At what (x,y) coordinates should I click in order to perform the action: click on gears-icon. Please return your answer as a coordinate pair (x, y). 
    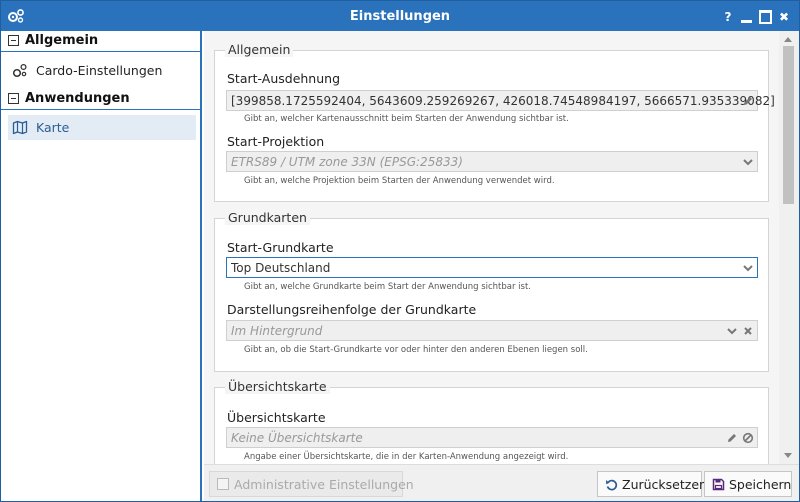
    Looking at the image, I should click on (19, 70).